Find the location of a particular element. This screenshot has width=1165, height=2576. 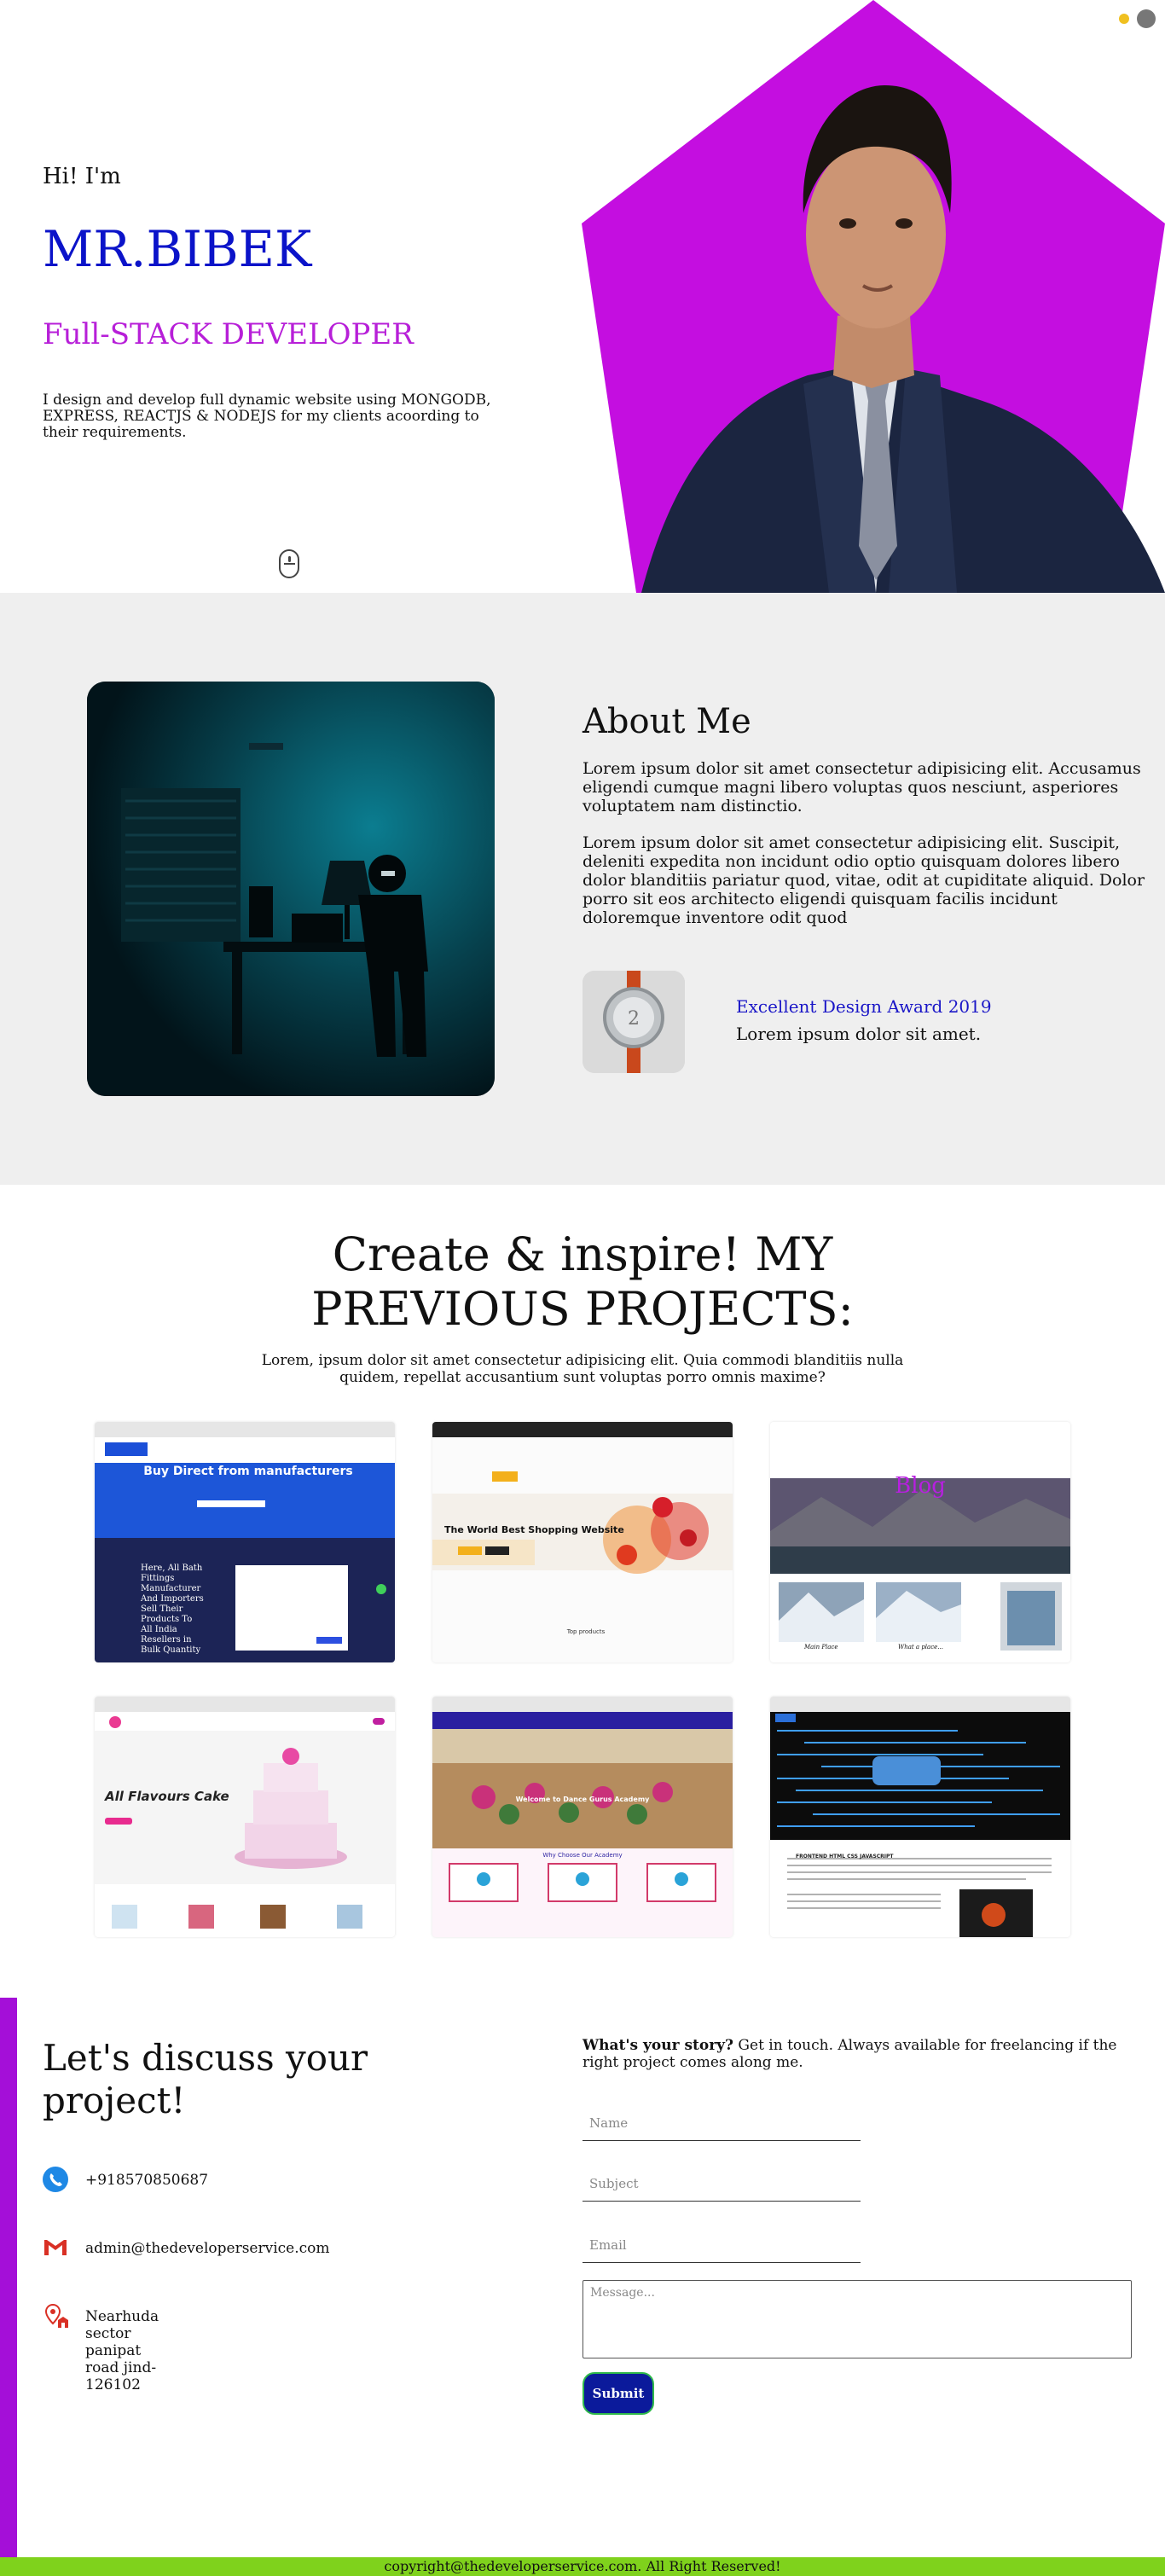

phone-icon is located at coordinates (55, 2179).